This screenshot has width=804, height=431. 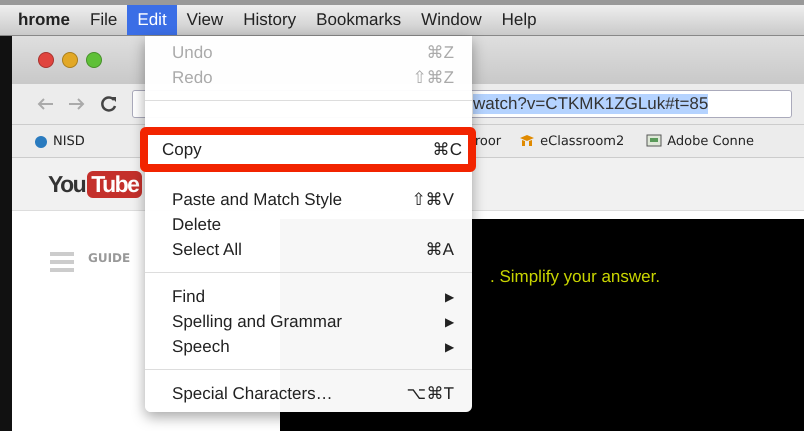 What do you see at coordinates (152, 20) in the screenshot?
I see `menu-bar-item: Edit` at bounding box center [152, 20].